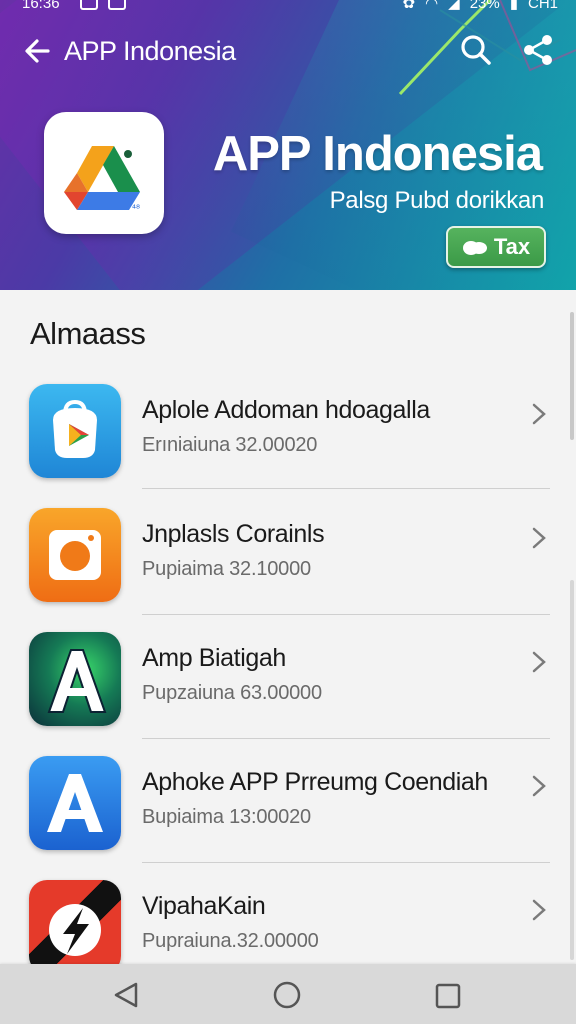 The height and width of the screenshot is (1024, 576). I want to click on item-subtitle: Erıniaiuna 32.00020, so click(230, 445).